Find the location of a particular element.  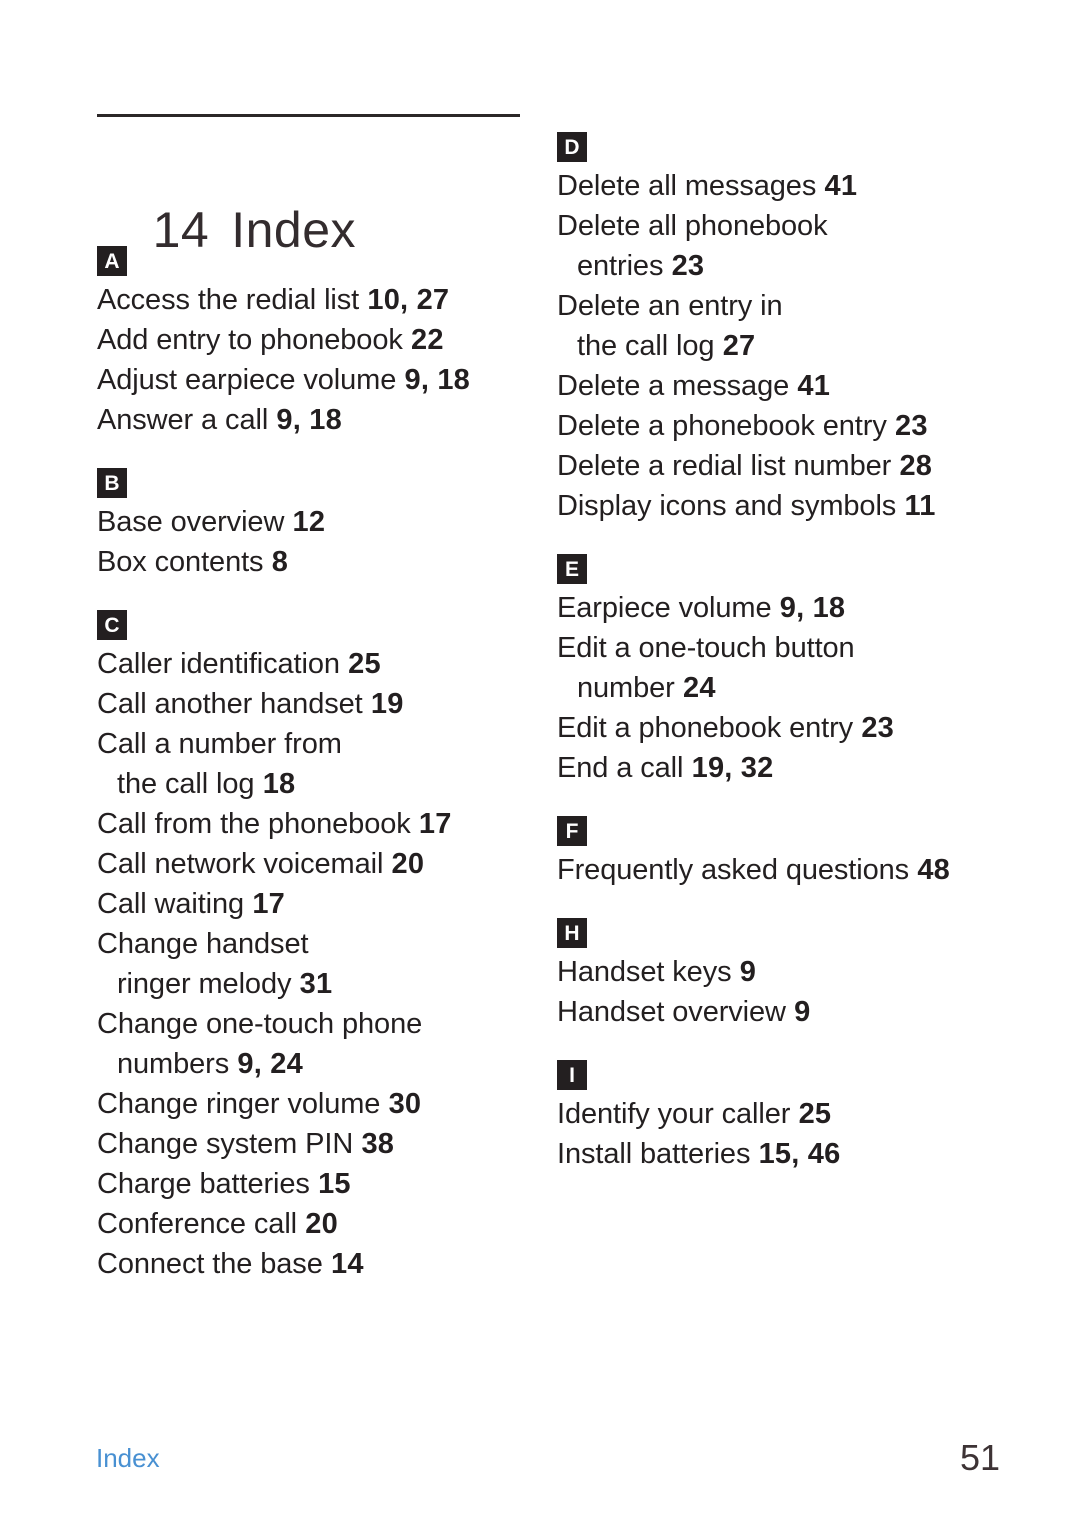

index-entry: Delete an entry in is located at coordinates (772, 306).